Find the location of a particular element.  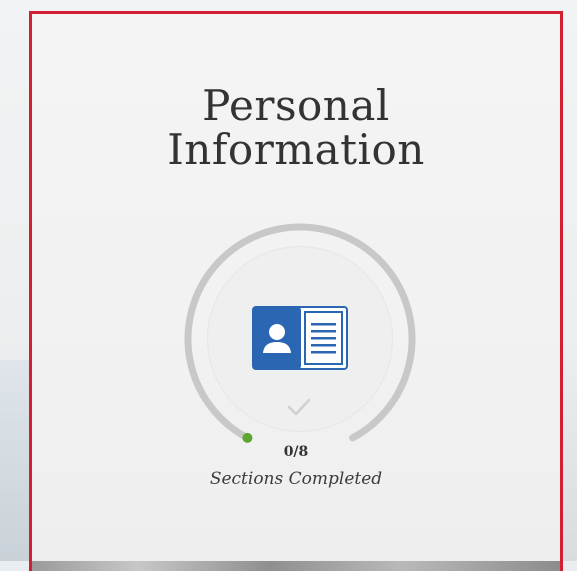

check-icon is located at coordinates (299, 407).